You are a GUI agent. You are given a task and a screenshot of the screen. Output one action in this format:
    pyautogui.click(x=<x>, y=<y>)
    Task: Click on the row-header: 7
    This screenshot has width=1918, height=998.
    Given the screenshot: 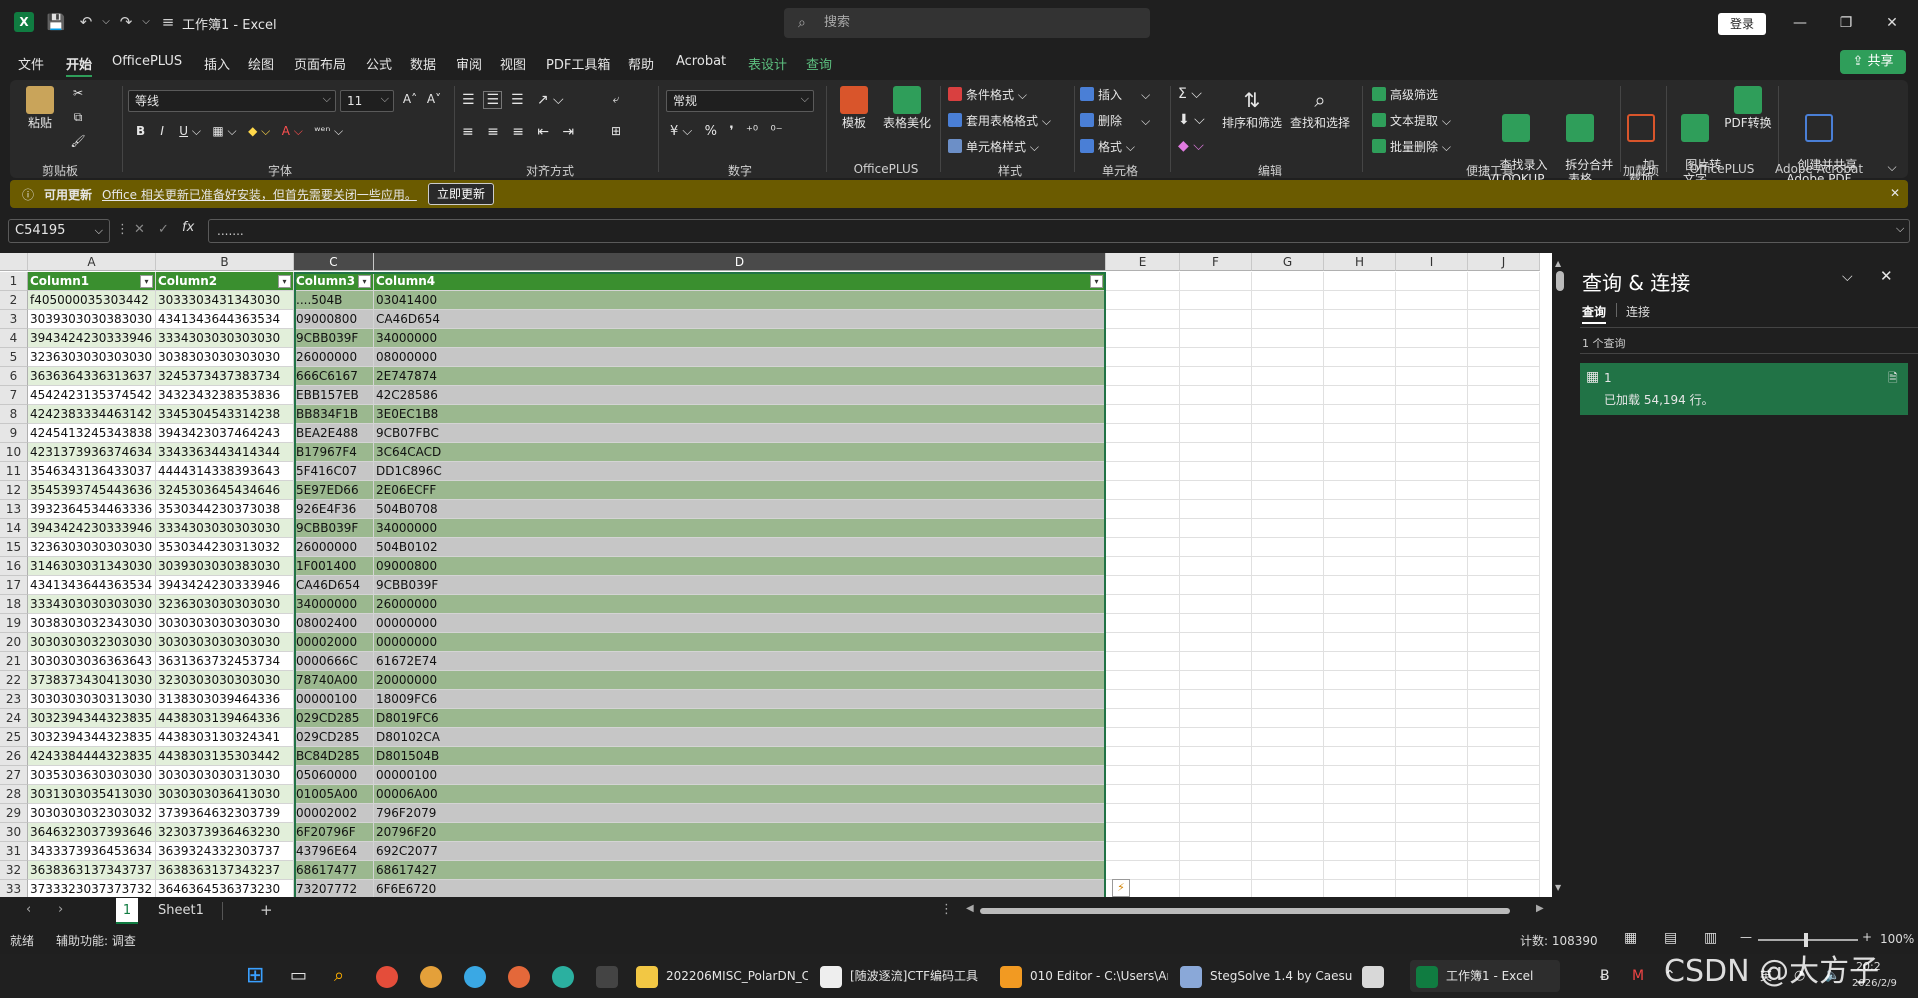 What is the action you would take?
    pyautogui.click(x=14, y=395)
    